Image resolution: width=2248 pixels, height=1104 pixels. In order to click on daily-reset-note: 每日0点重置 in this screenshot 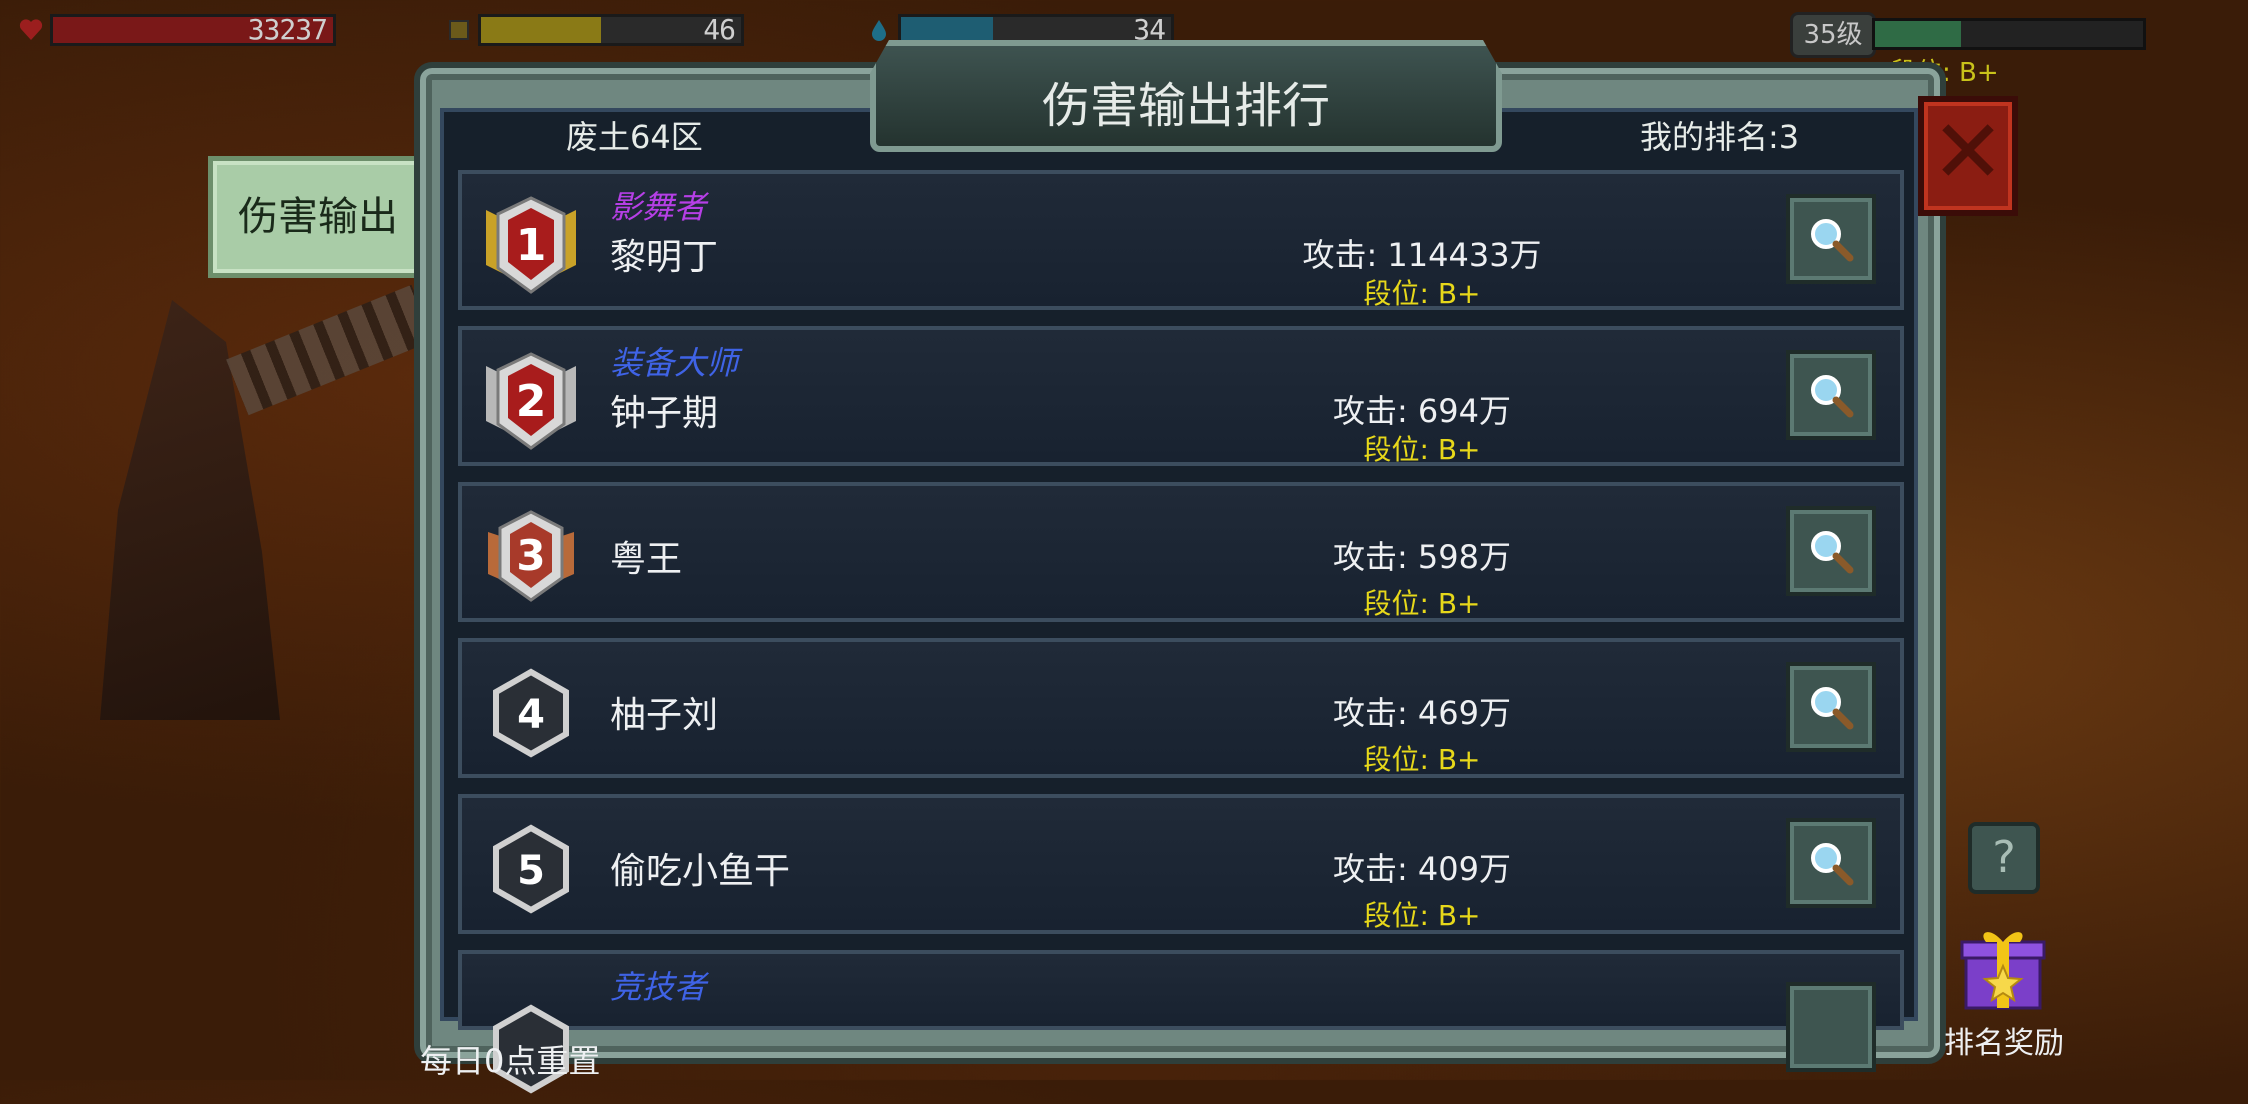, I will do `click(510, 1061)`.